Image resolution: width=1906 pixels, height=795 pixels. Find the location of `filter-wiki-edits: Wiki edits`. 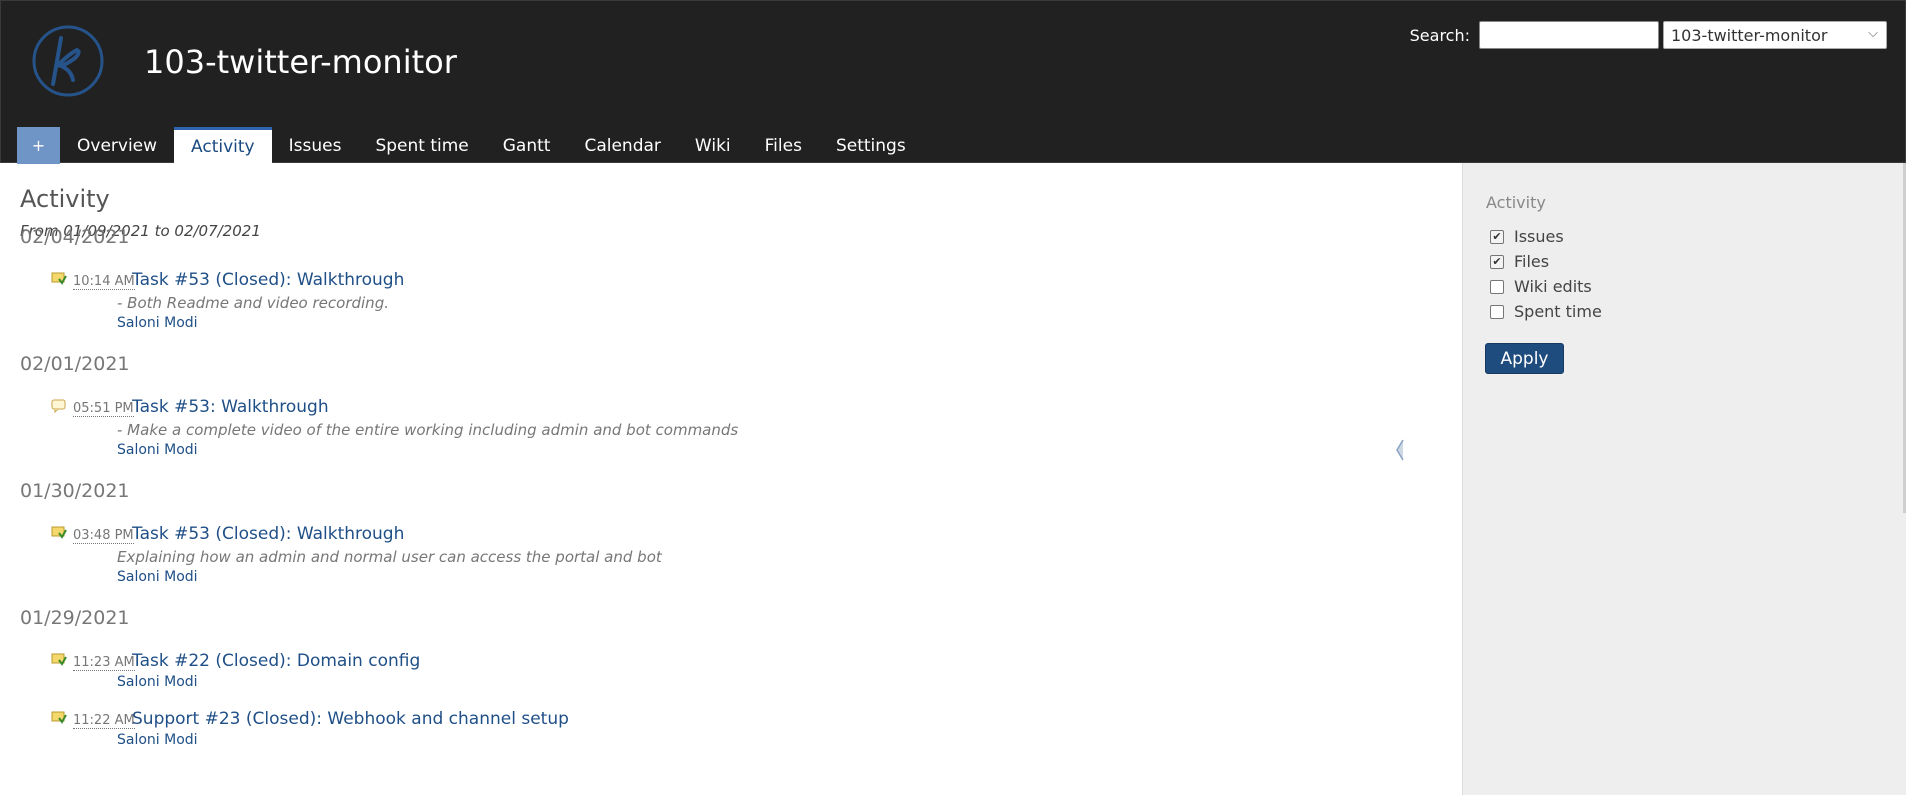

filter-wiki-edits: Wiki edits is located at coordinates (1541, 286).